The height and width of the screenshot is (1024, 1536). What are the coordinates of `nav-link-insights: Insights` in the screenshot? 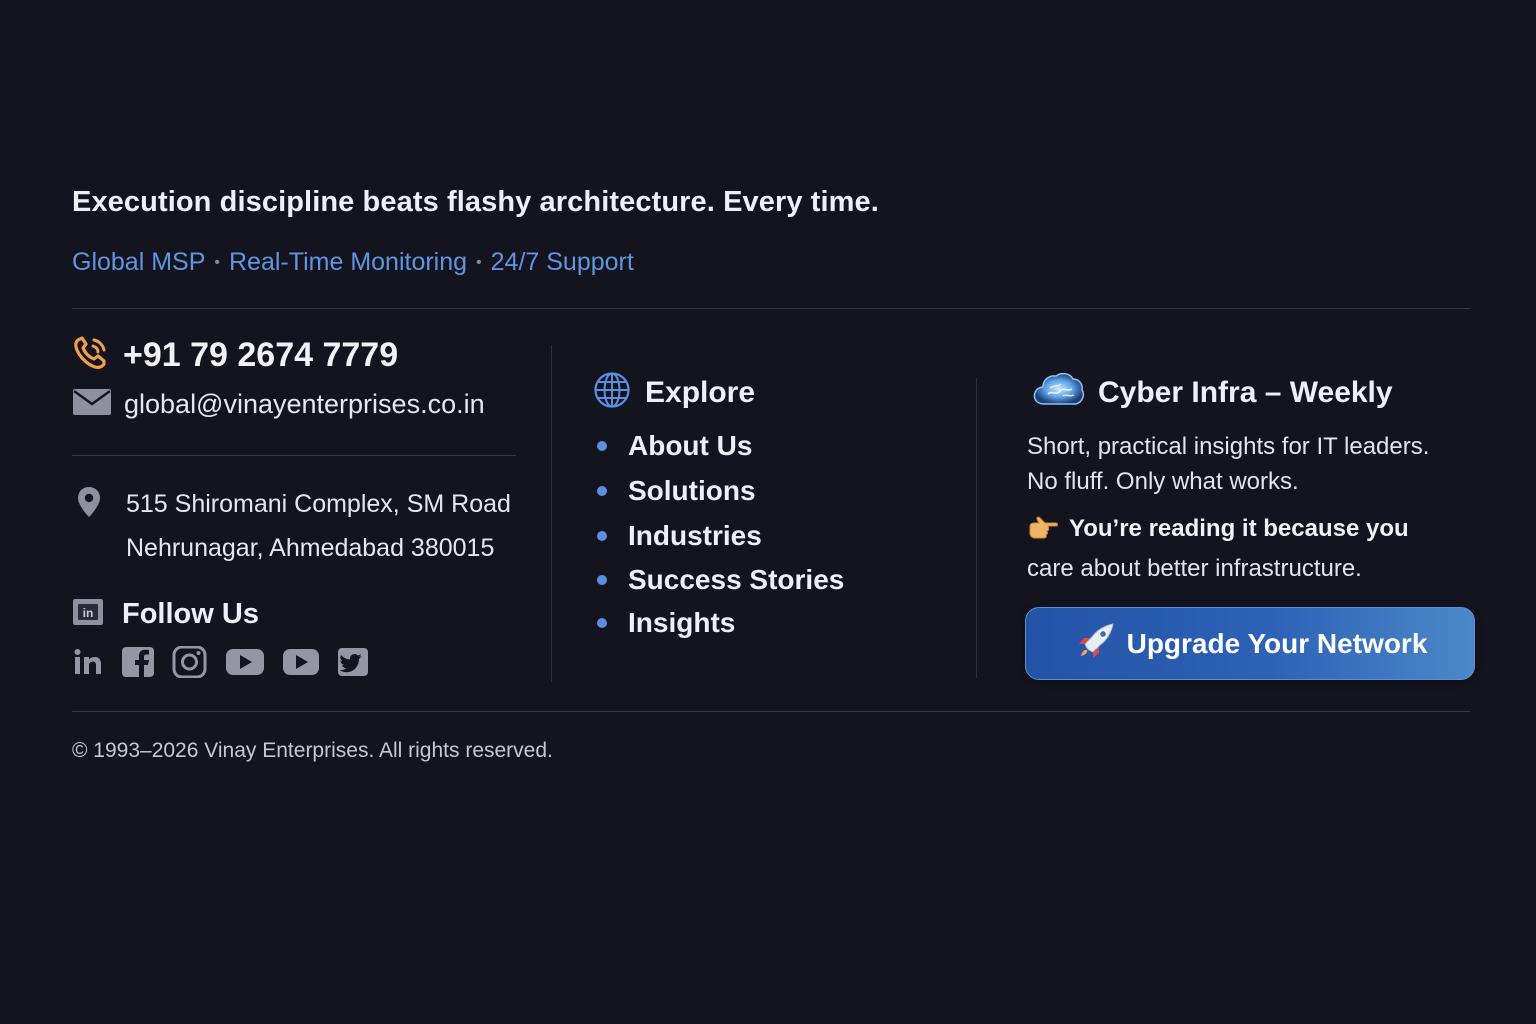 It's located at (720, 623).